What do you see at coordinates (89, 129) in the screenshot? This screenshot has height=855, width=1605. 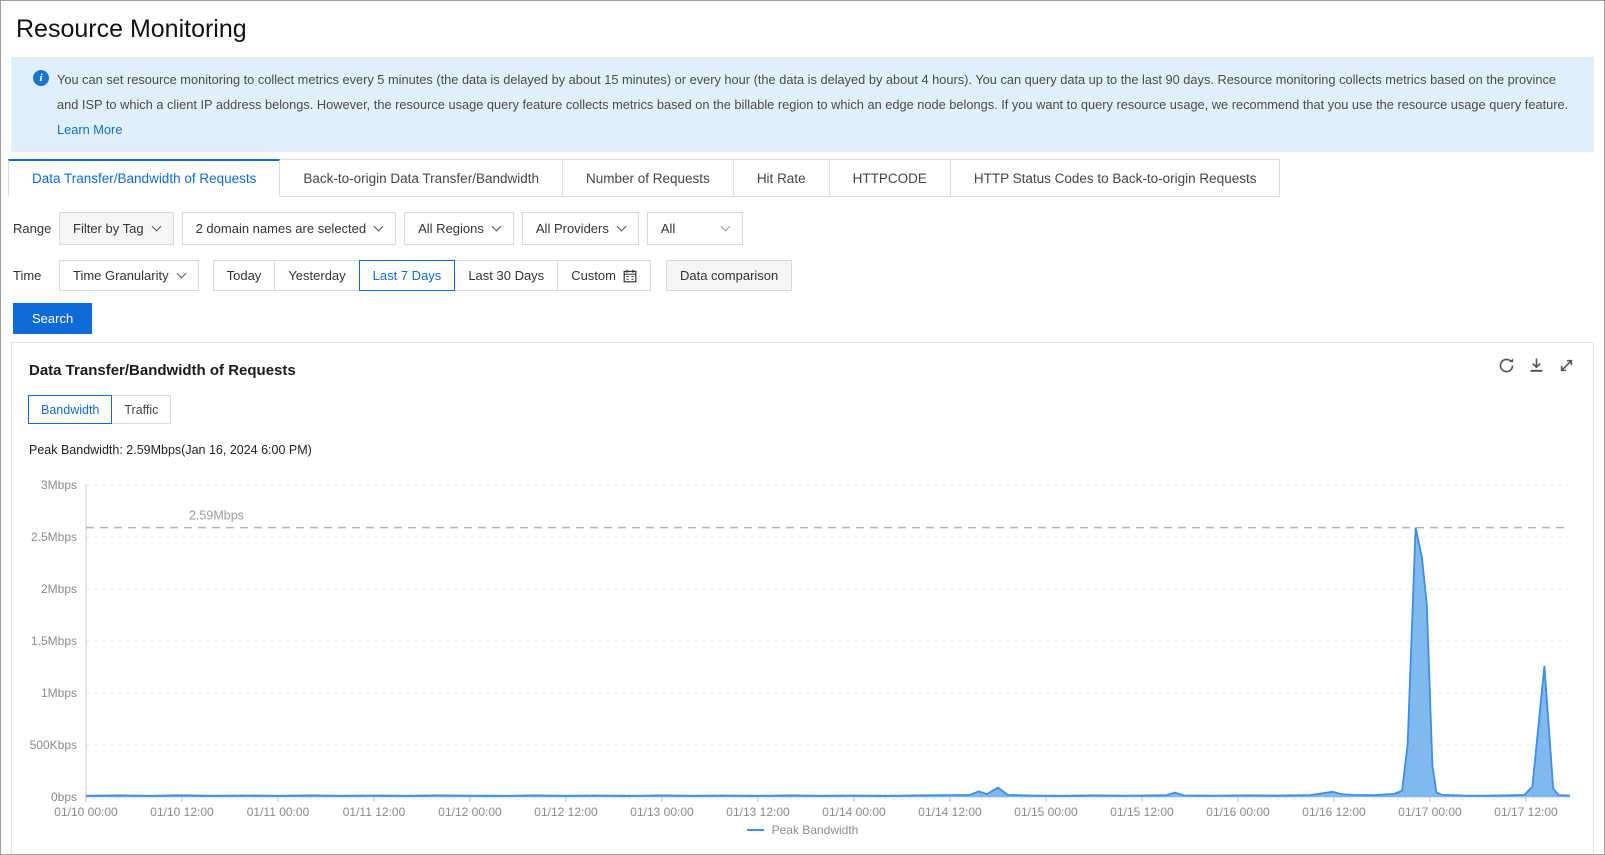 I see `learn-more-link: Learn More` at bounding box center [89, 129].